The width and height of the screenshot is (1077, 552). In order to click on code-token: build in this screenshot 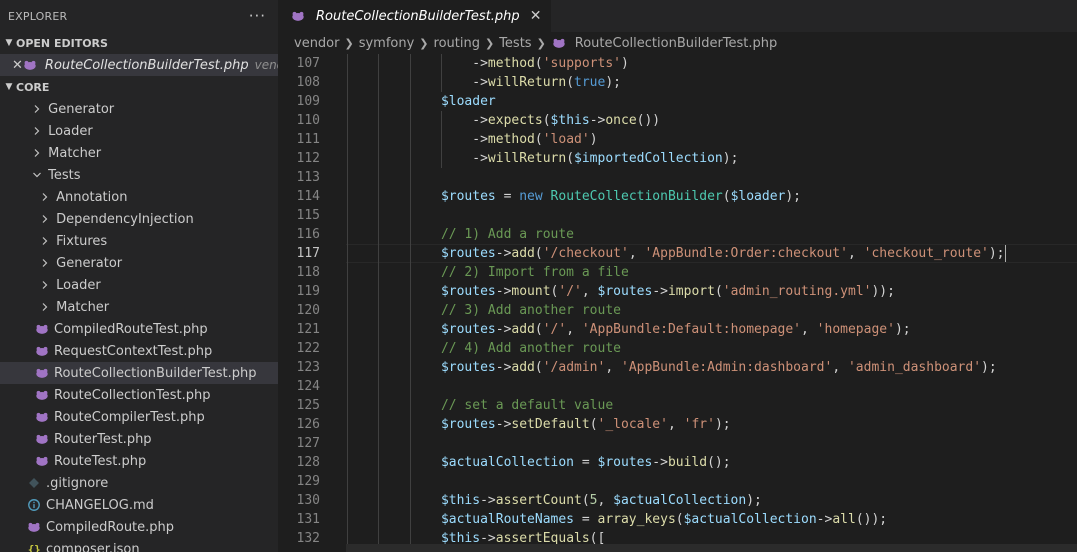, I will do `click(687, 462)`.